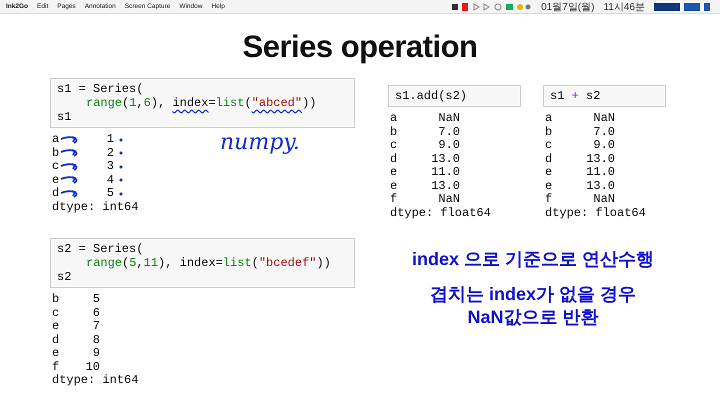 The height and width of the screenshot is (408, 720). Describe the element at coordinates (431, 96) in the screenshot. I see `code-line: s1.add(s2)` at that location.